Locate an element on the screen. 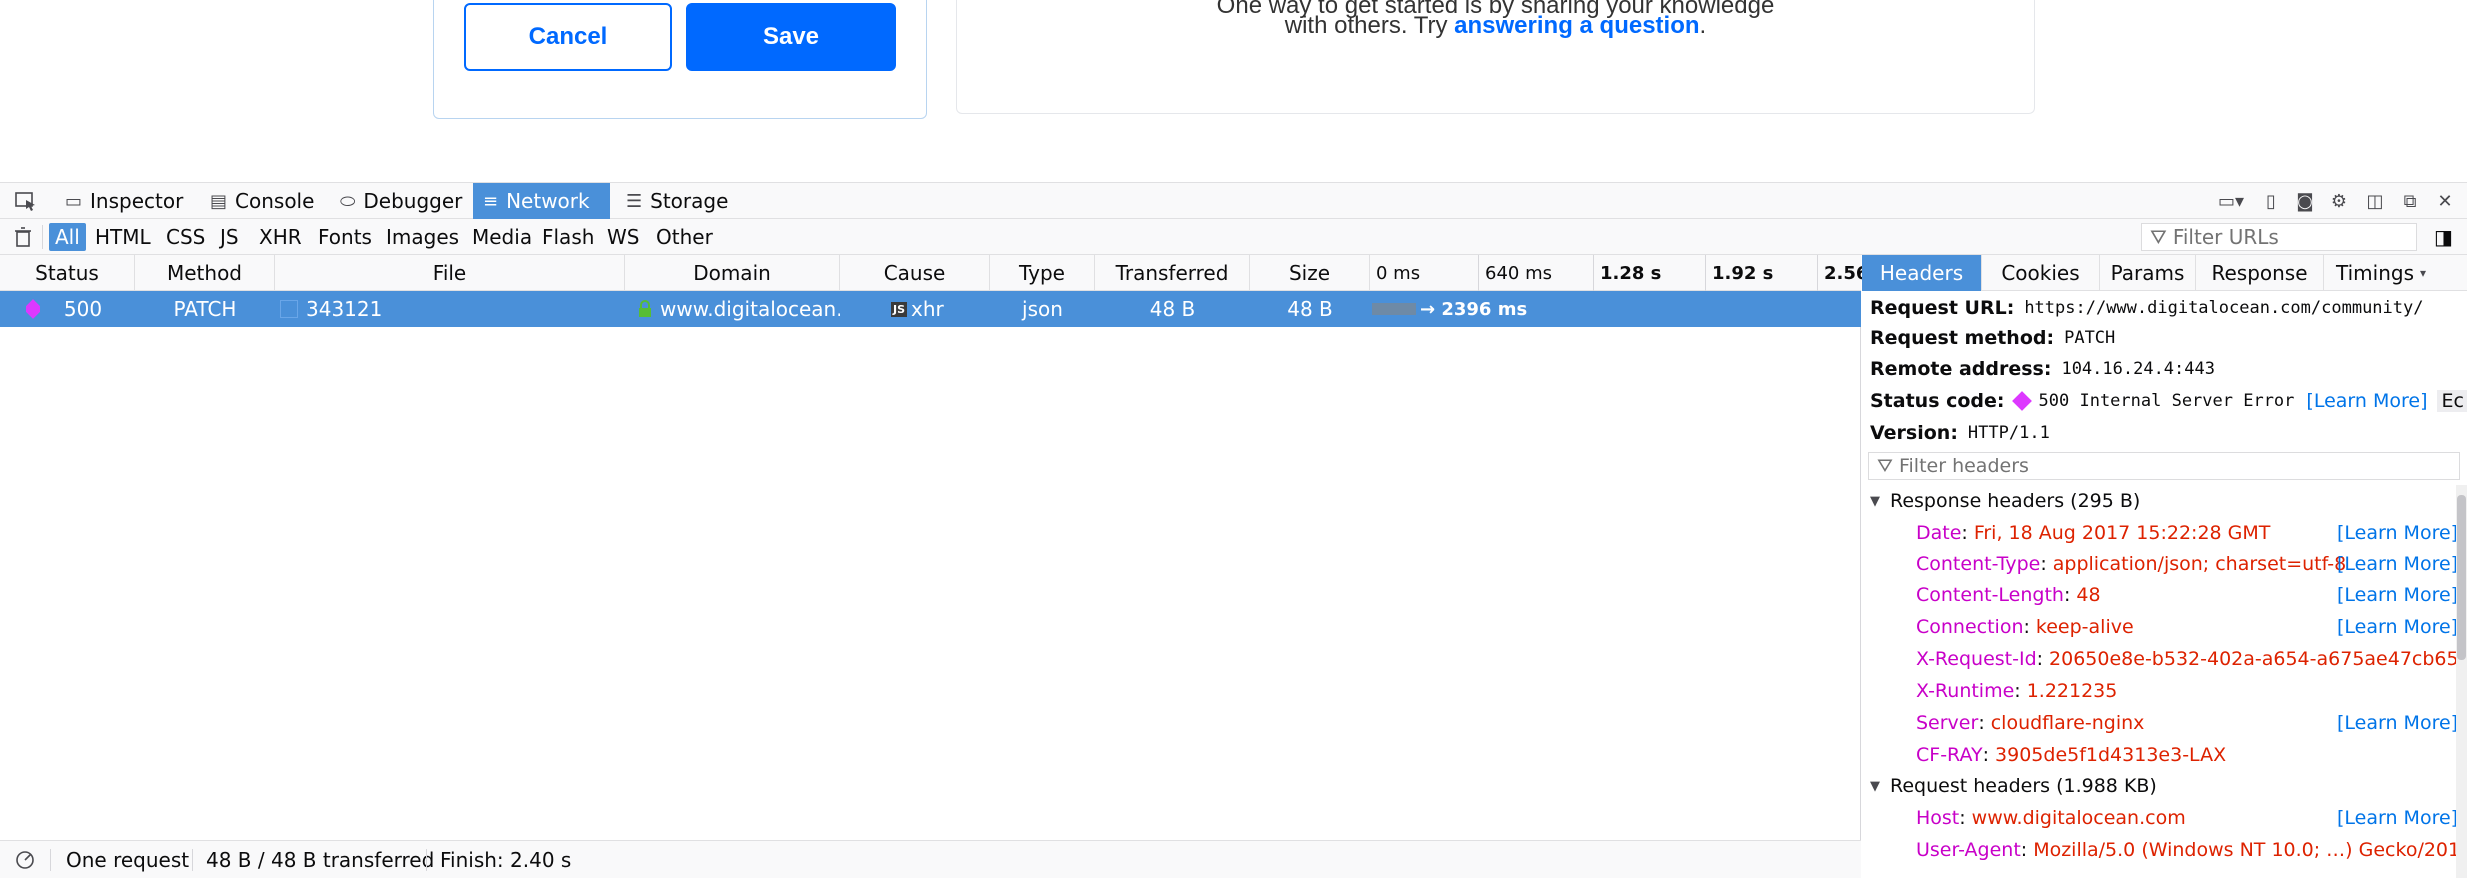 The height and width of the screenshot is (879, 2467). header-row: Server: cloudflare-nginx is located at coordinates (2030, 723).